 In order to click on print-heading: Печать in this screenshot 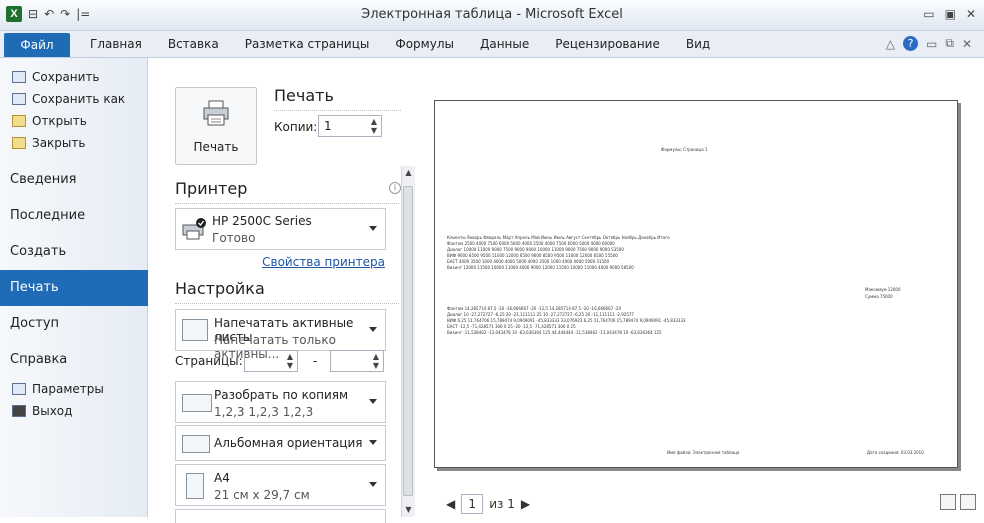, I will do `click(304, 95)`.